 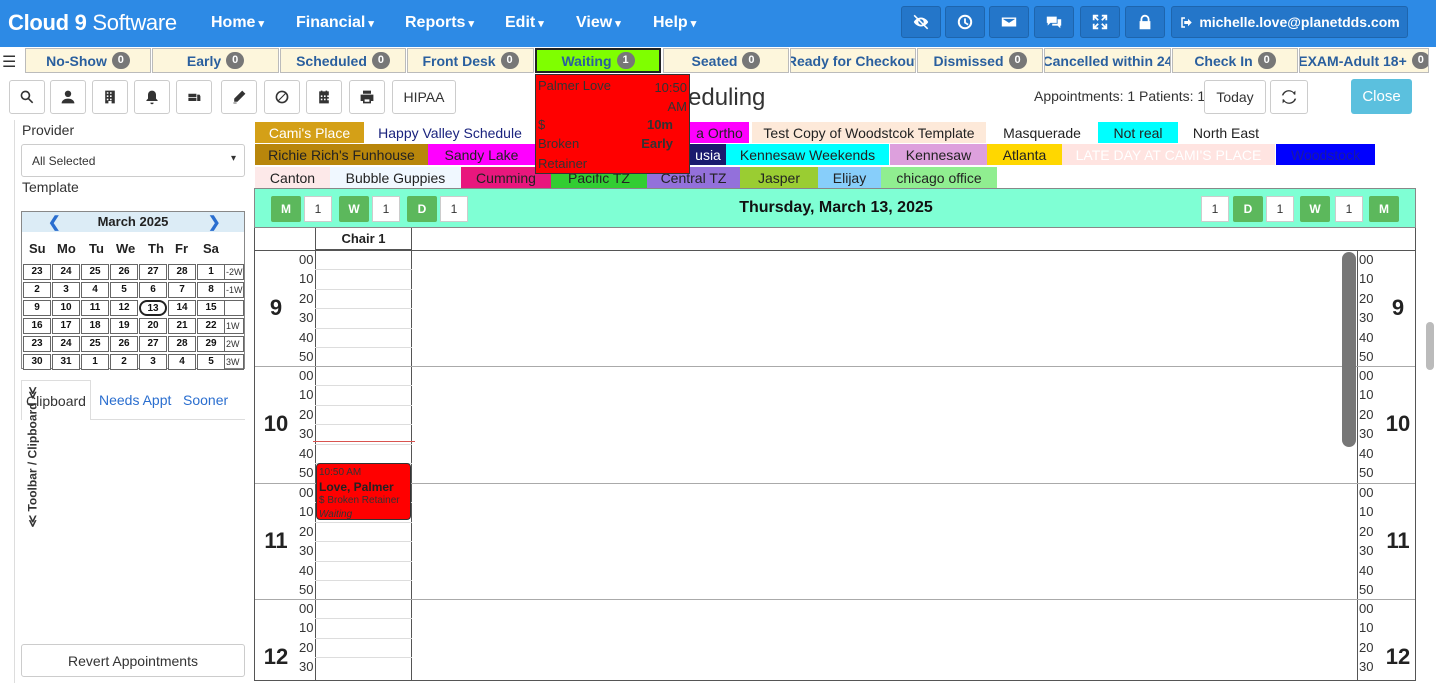 What do you see at coordinates (95, 326) in the screenshot?
I see `calendar-day: 18` at bounding box center [95, 326].